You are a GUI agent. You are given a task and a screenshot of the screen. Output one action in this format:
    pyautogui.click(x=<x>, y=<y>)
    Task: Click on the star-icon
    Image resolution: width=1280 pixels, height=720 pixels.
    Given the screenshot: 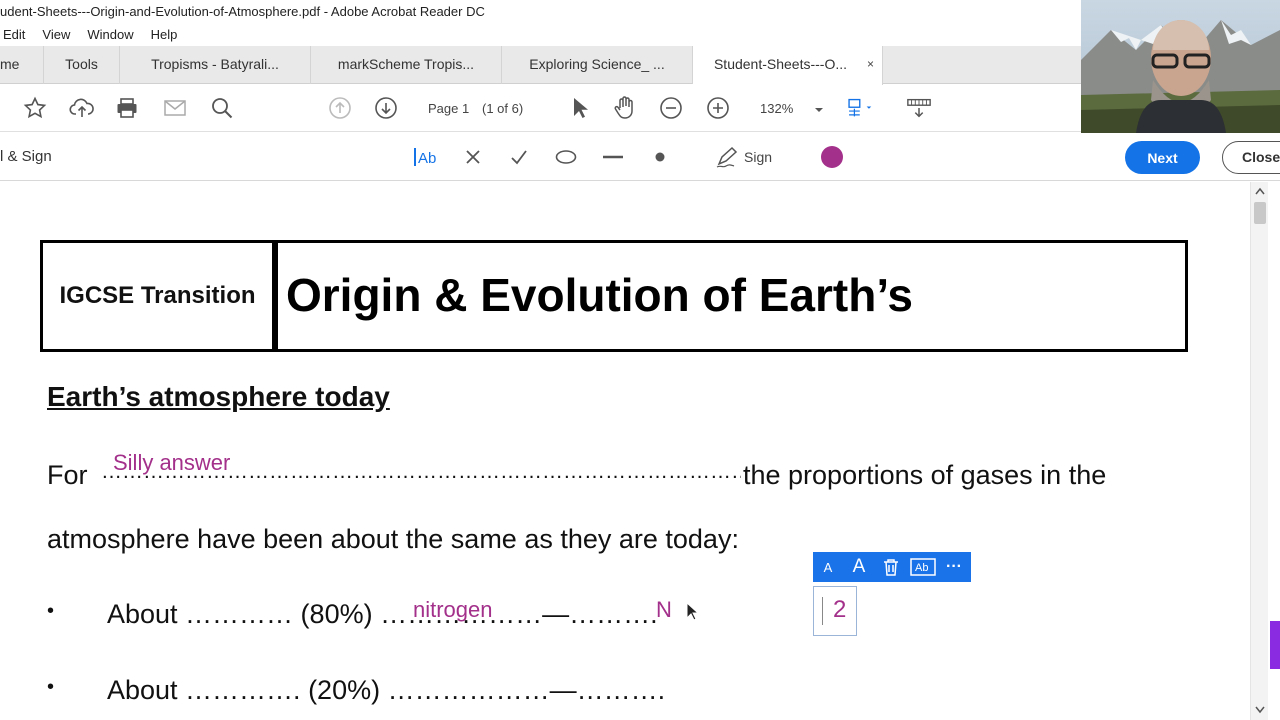 What is the action you would take?
    pyautogui.click(x=35, y=108)
    